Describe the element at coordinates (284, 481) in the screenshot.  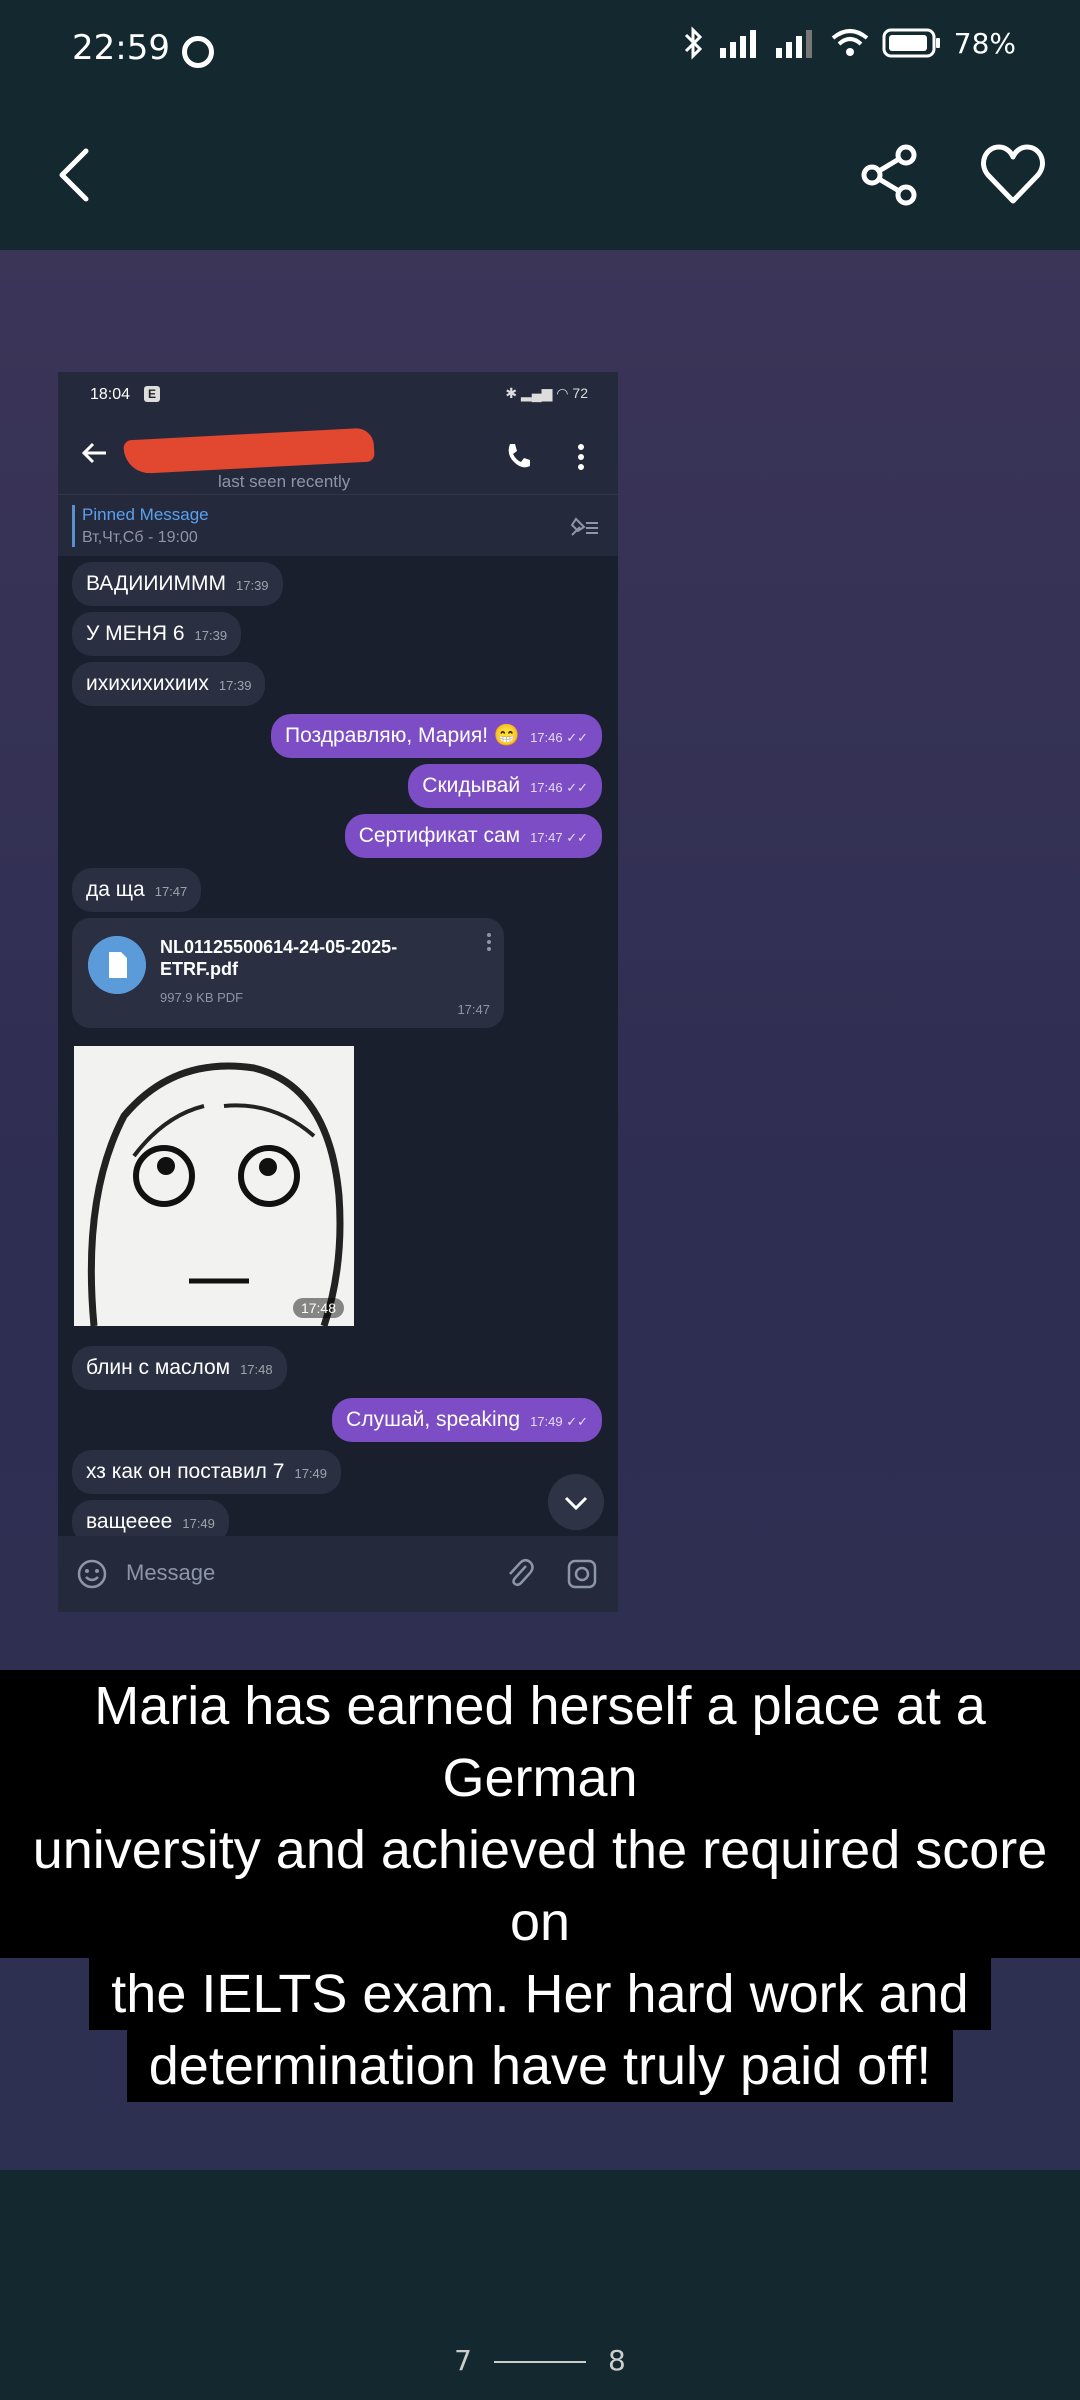
I see `last-seen-text: last seen recently` at that location.